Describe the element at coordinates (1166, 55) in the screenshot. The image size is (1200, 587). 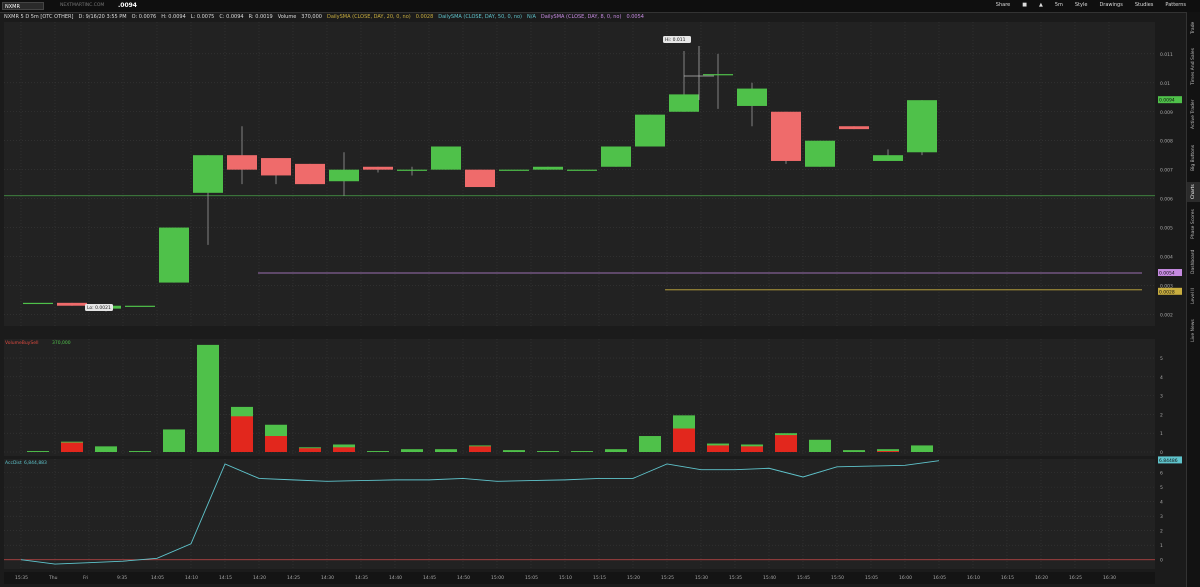
I see `y-tick-label: 0.011` at that location.